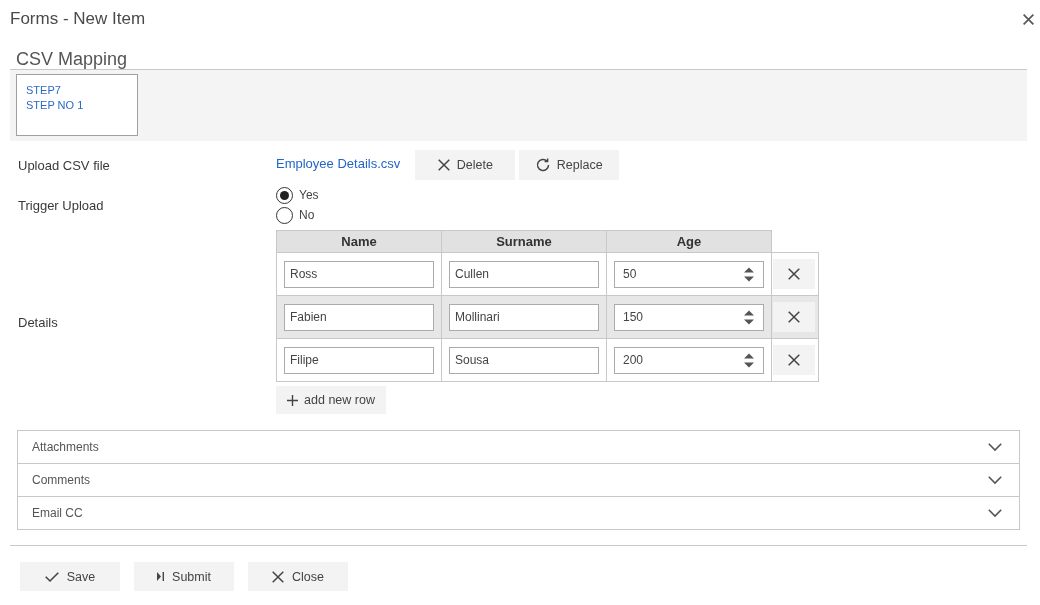  What do you see at coordinates (524, 241) in the screenshot?
I see `column-header: Surname` at bounding box center [524, 241].